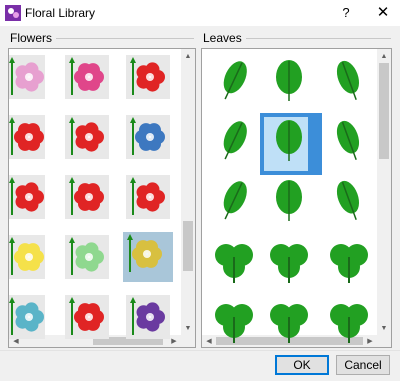  Describe the element at coordinates (188, 341) in the screenshot. I see `flowers-scroll-corner` at that location.